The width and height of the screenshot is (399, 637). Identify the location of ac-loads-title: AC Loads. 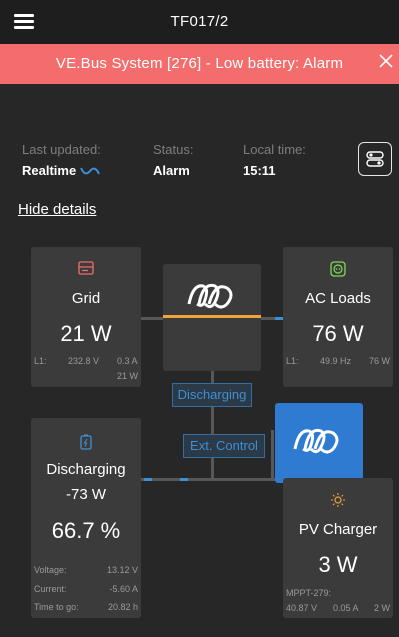
(338, 298).